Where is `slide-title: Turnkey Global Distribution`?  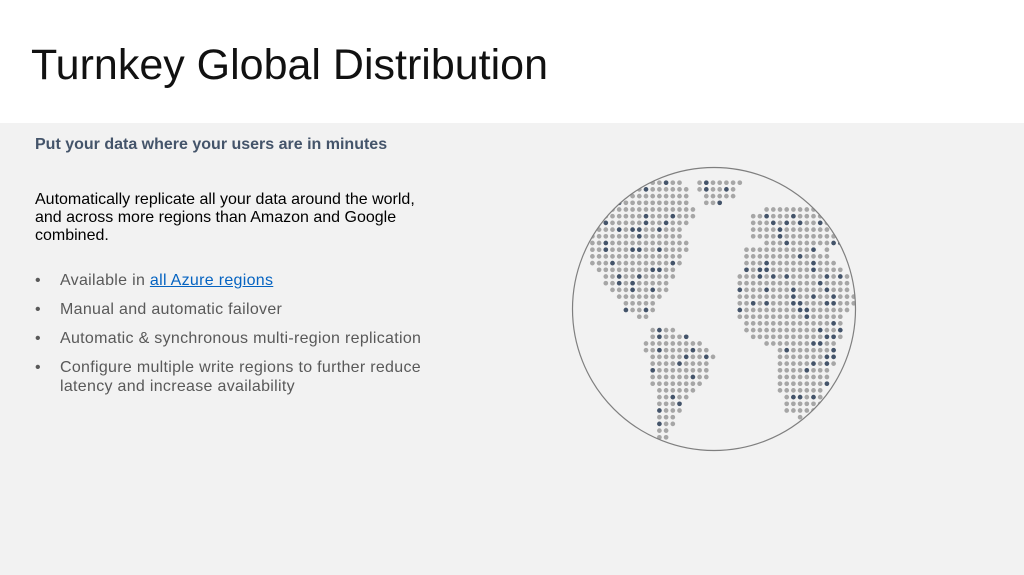
slide-title: Turnkey Global Distribution is located at coordinates (290, 65).